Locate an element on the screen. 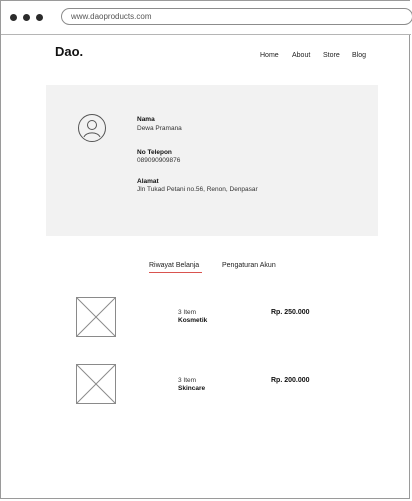 This screenshot has width=412, height=501. user-avatar-icon is located at coordinates (92, 128).